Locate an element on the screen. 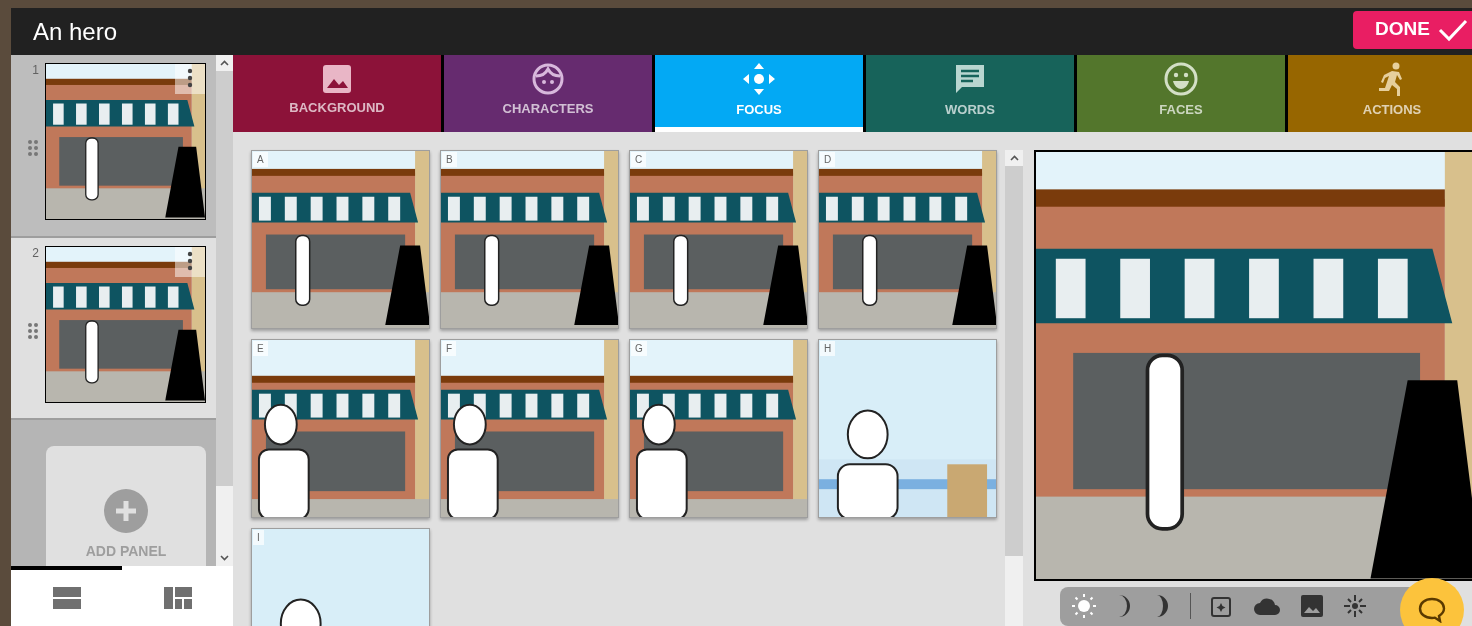  window-title: An hero is located at coordinates (75, 31).